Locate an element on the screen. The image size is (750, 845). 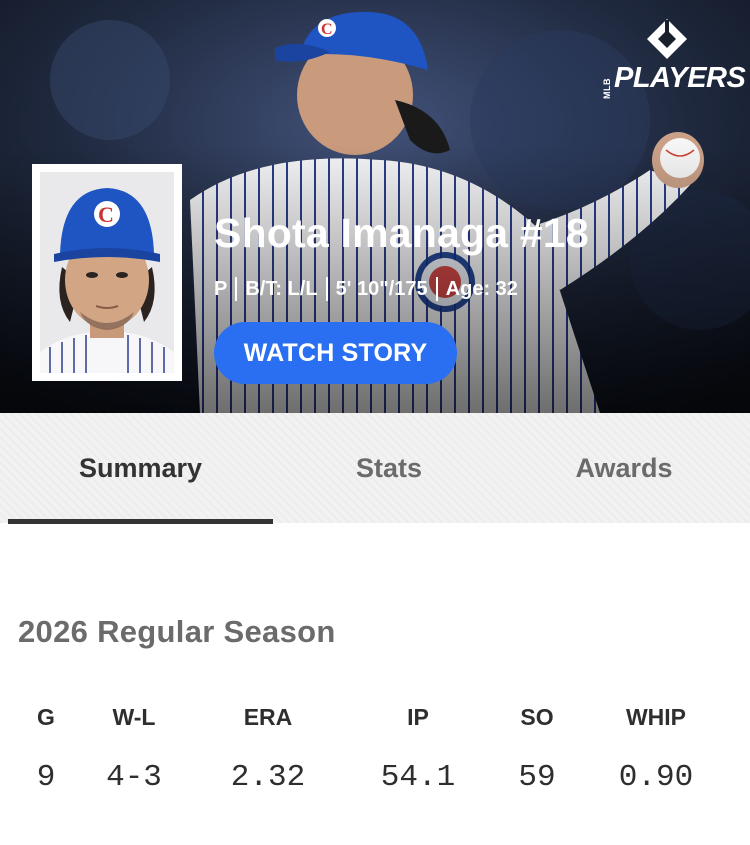
stat-label: WHIP is located at coordinates (656, 717).